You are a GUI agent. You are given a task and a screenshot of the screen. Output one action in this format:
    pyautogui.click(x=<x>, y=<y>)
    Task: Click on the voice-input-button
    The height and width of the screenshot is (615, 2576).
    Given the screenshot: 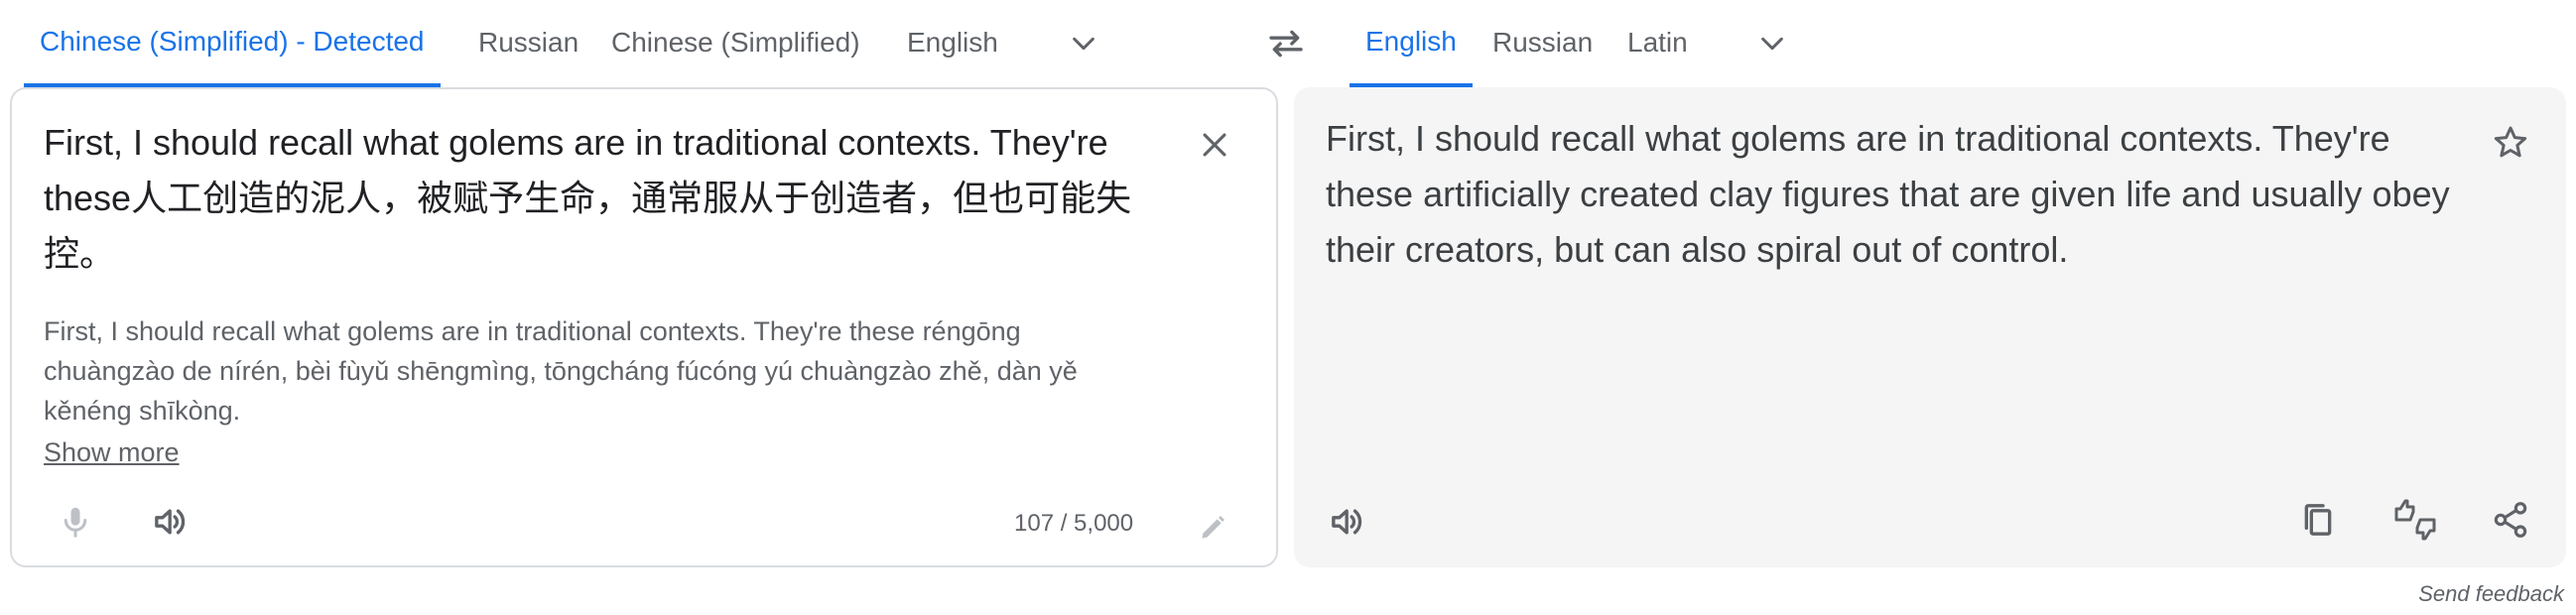 What is the action you would take?
    pyautogui.click(x=76, y=522)
    